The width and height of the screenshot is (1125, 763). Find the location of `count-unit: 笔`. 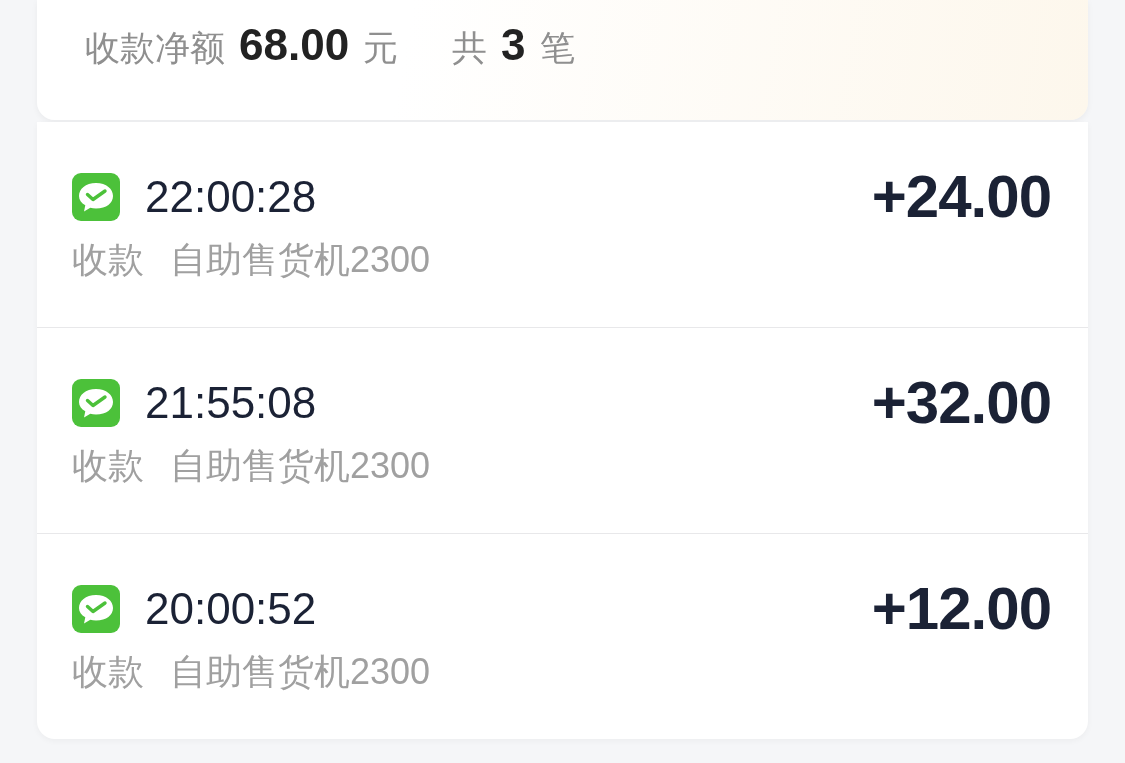

count-unit: 笔 is located at coordinates (557, 48).